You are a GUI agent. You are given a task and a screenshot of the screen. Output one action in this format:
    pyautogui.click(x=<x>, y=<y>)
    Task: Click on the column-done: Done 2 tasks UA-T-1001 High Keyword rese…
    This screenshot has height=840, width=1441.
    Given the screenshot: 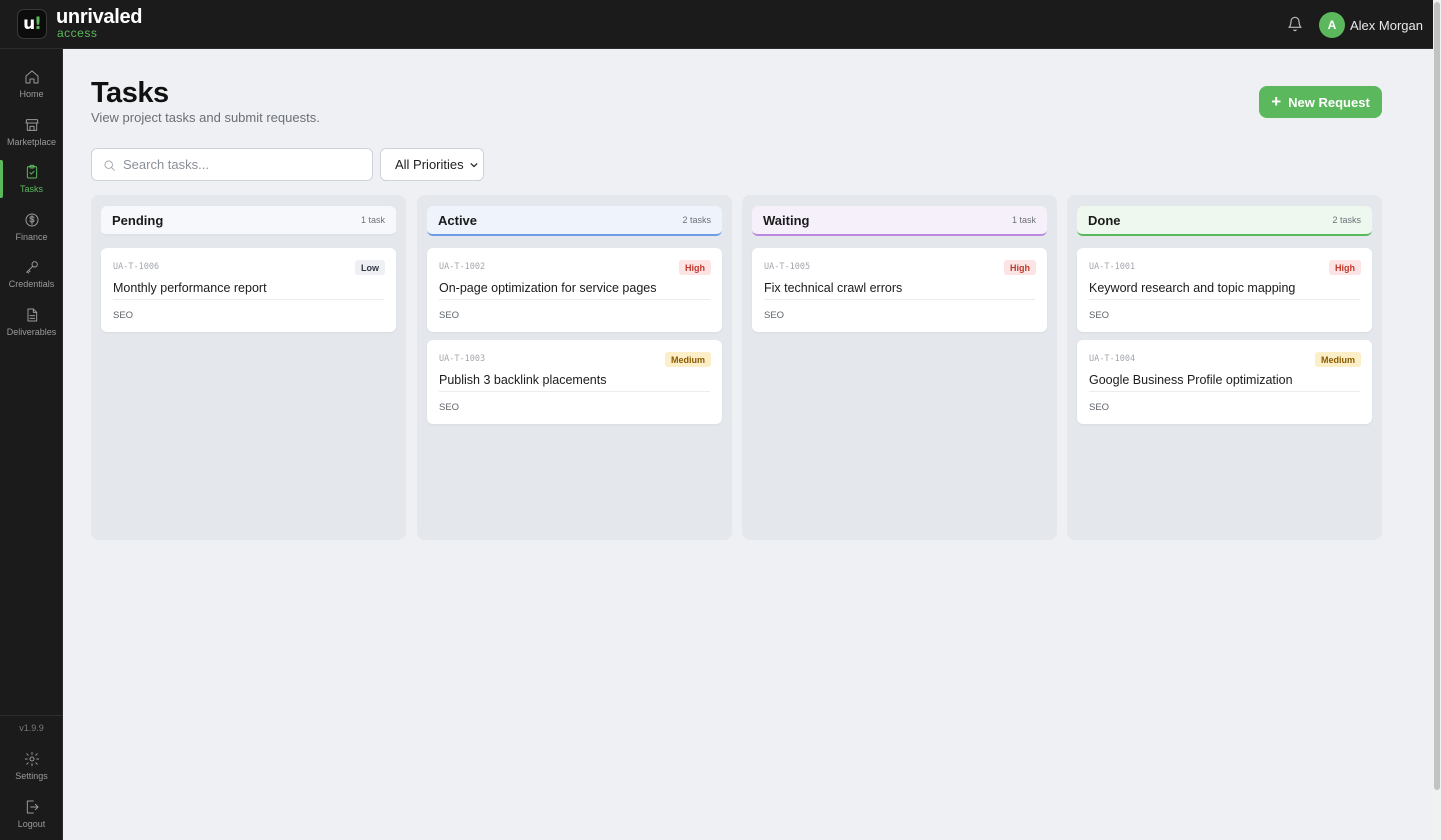 What is the action you would take?
    pyautogui.click(x=1224, y=367)
    